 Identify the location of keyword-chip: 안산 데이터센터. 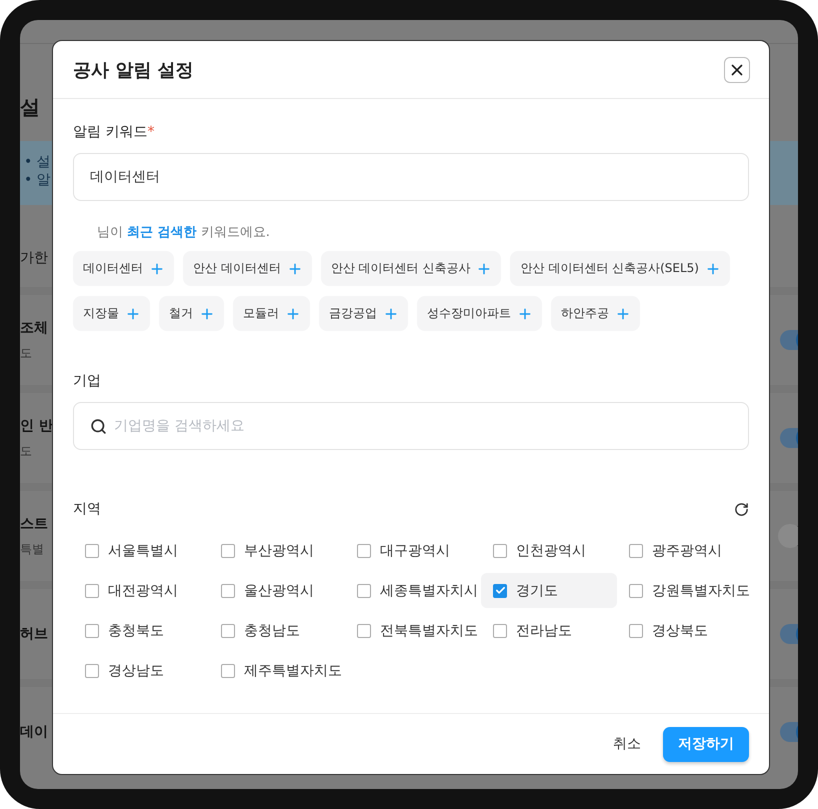
(247, 268).